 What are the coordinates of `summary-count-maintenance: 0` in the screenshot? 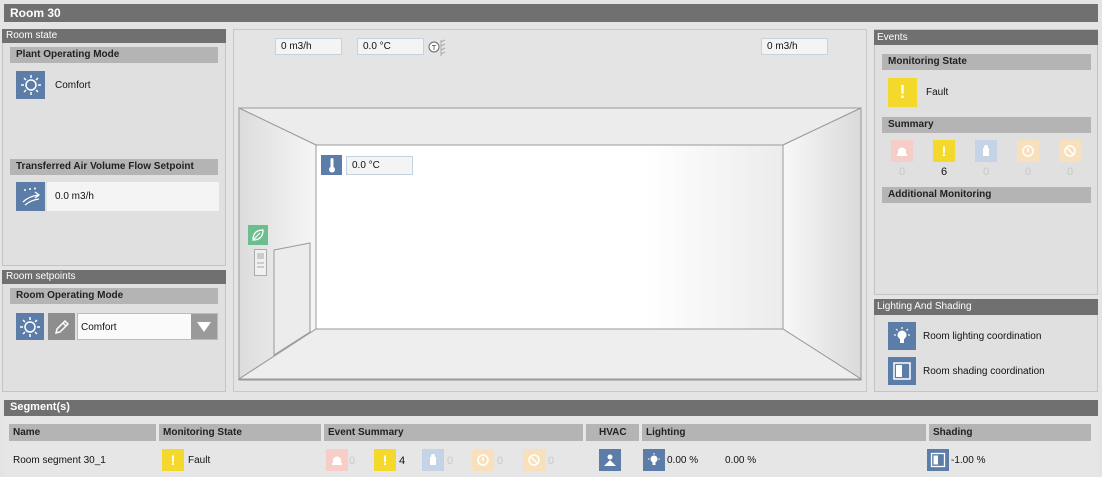 It's located at (986, 172).